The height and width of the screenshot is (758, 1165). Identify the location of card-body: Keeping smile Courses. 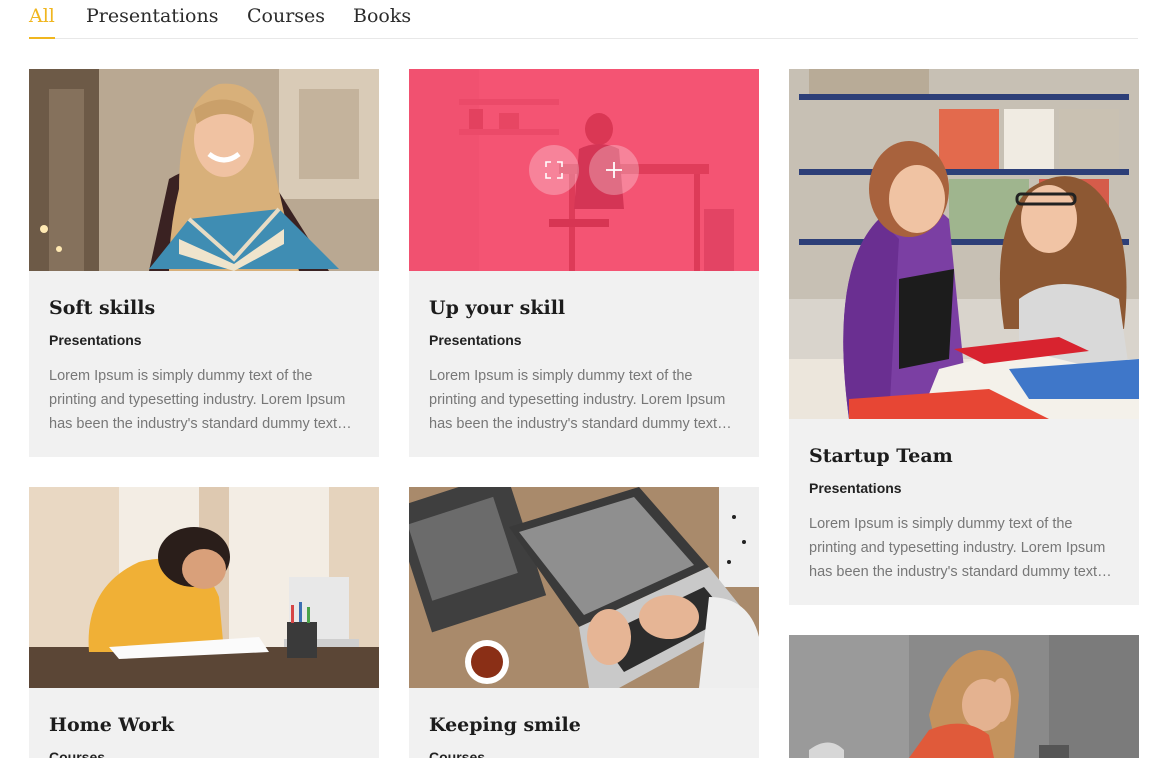
(585, 735).